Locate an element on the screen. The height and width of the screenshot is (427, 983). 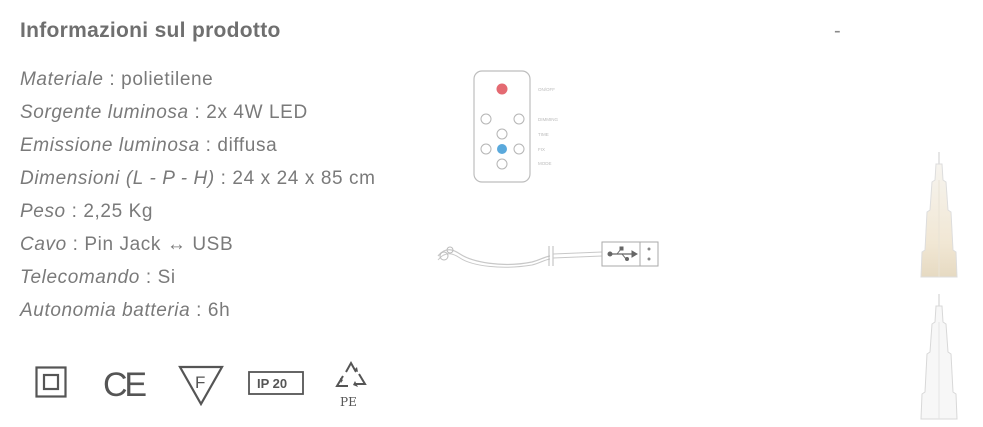
ip-rating-icon: IP 20 is located at coordinates (276, 383).